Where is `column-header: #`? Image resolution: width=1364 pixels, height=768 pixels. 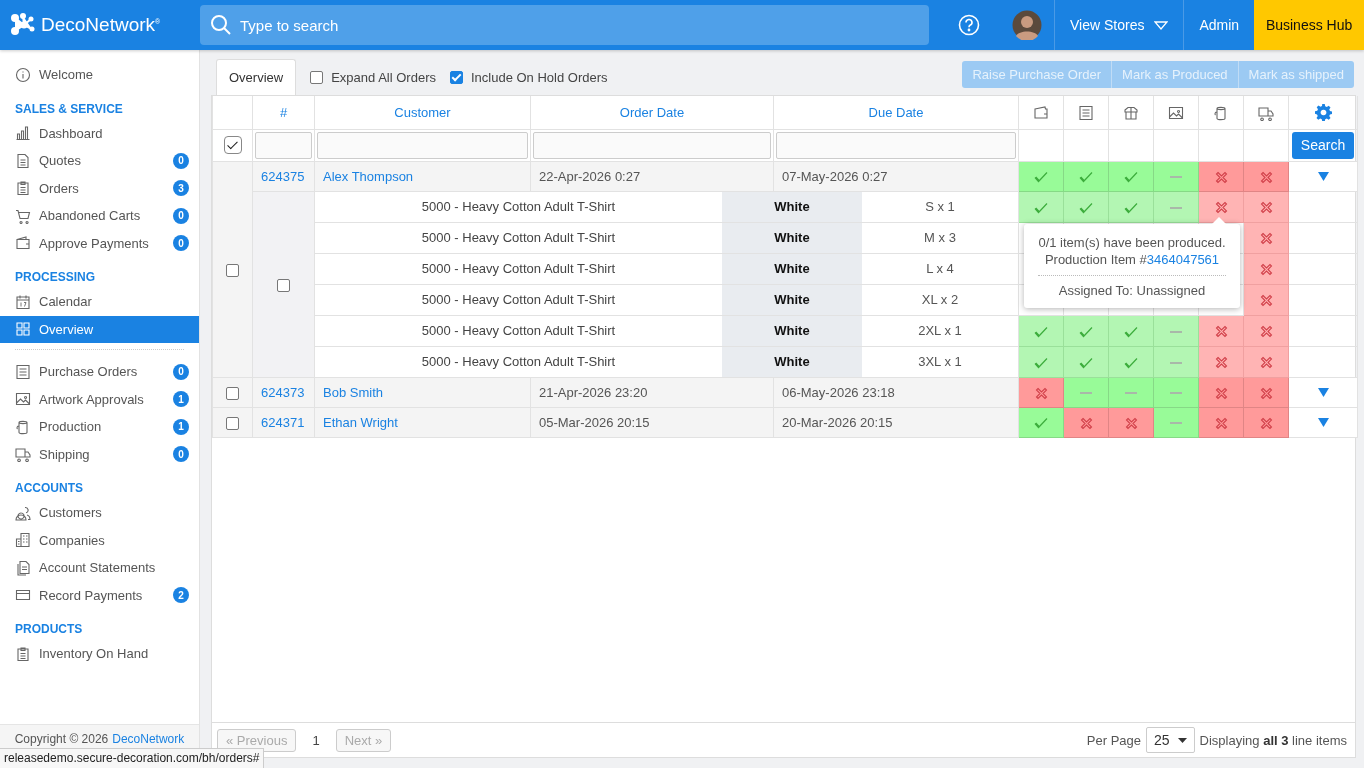 column-header: # is located at coordinates (283, 112).